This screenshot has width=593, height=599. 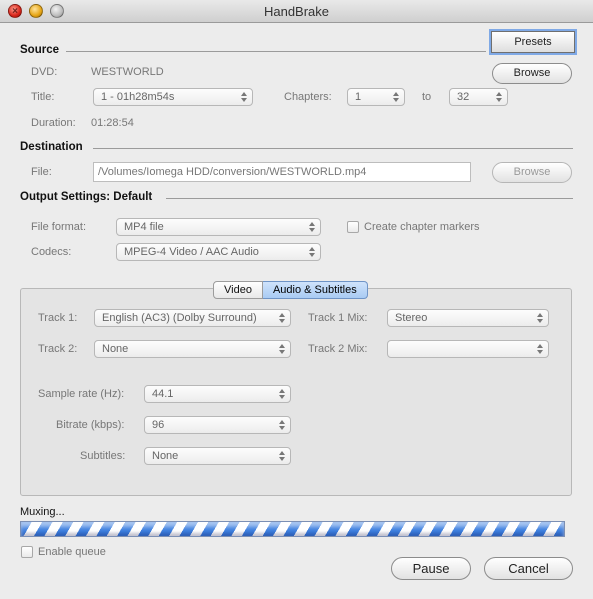 What do you see at coordinates (431, 568) in the screenshot?
I see `pause-button: Pause` at bounding box center [431, 568].